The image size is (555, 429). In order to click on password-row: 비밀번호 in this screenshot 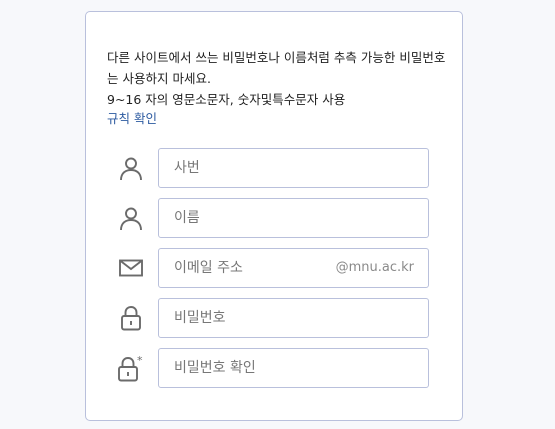, I will do `click(275, 318)`.